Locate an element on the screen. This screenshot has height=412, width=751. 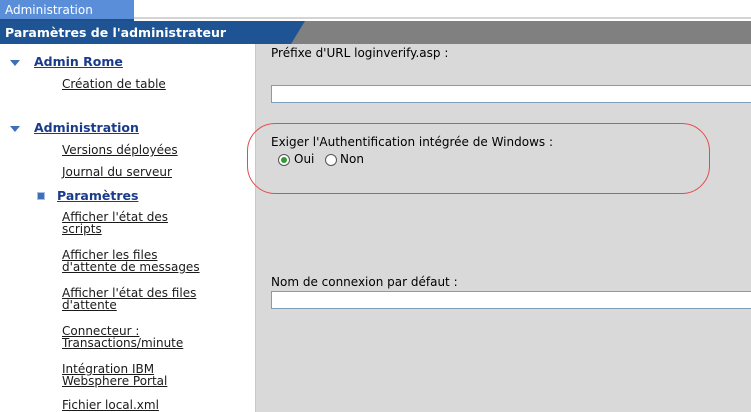
url-prefix-label: Préfixe d'URL loginverify.asp : is located at coordinates (360, 53).